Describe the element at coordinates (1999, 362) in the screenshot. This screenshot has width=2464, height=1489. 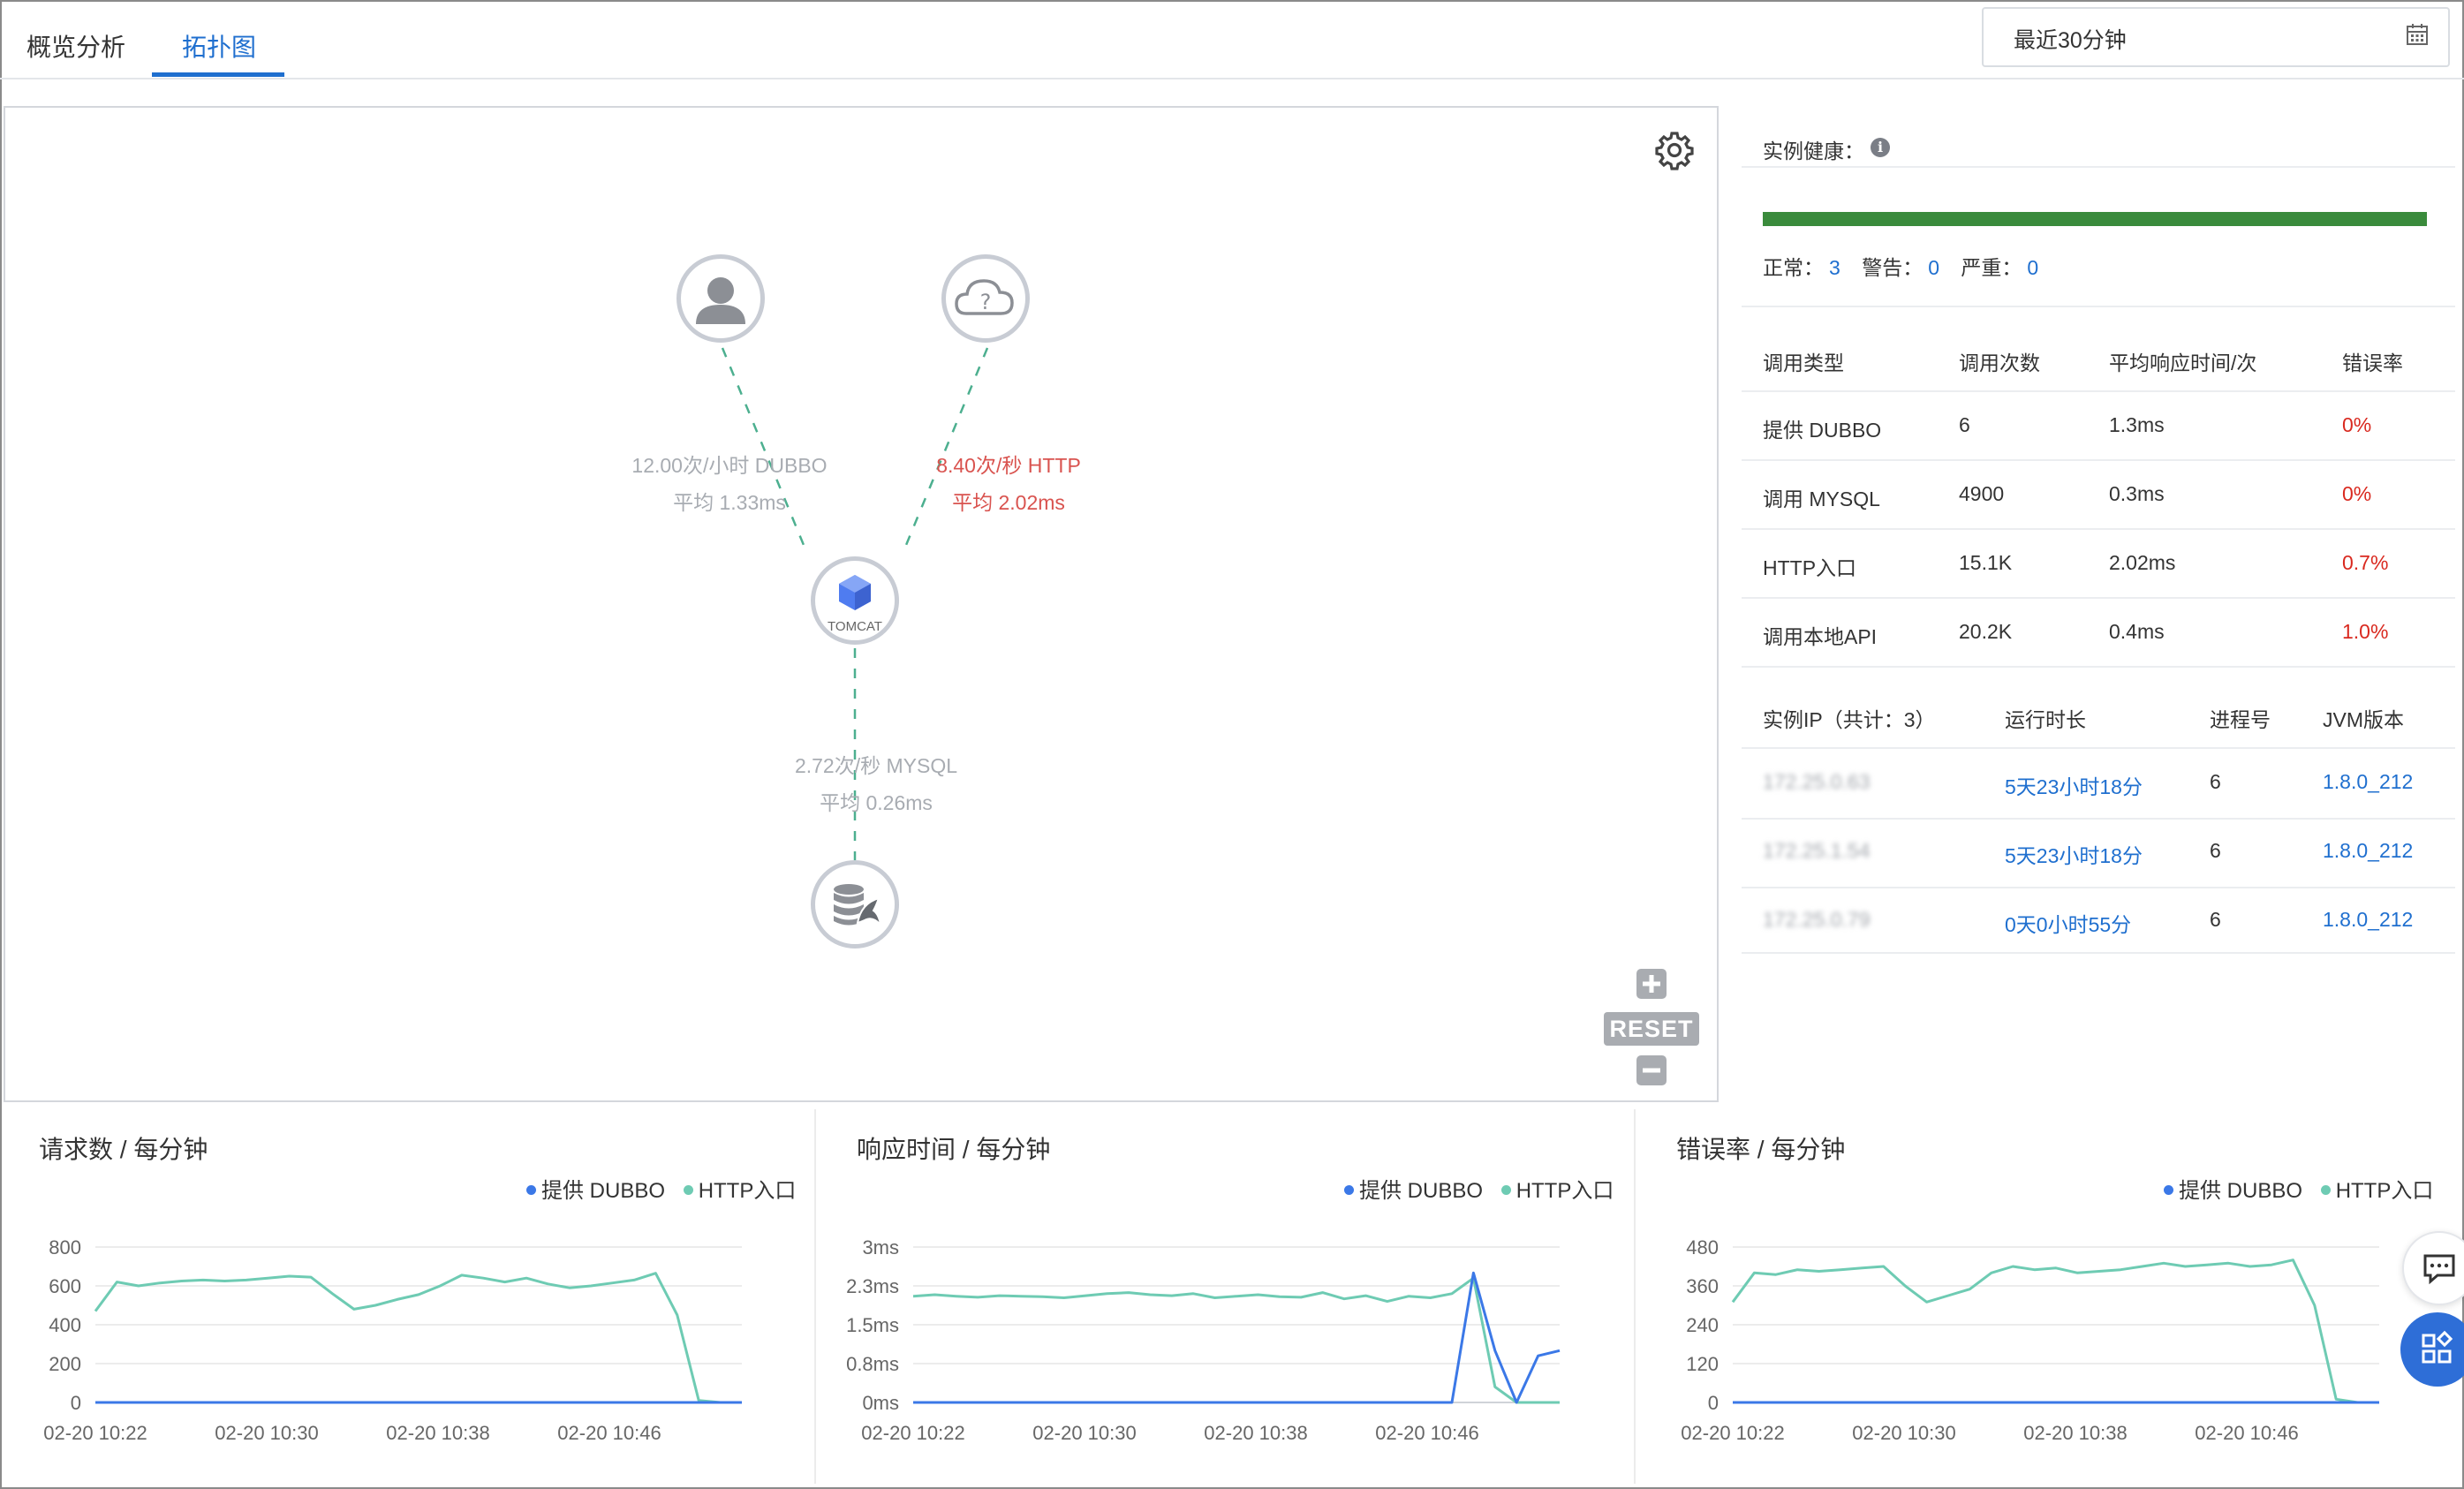
I see `call-count-header: 调用次数` at that location.